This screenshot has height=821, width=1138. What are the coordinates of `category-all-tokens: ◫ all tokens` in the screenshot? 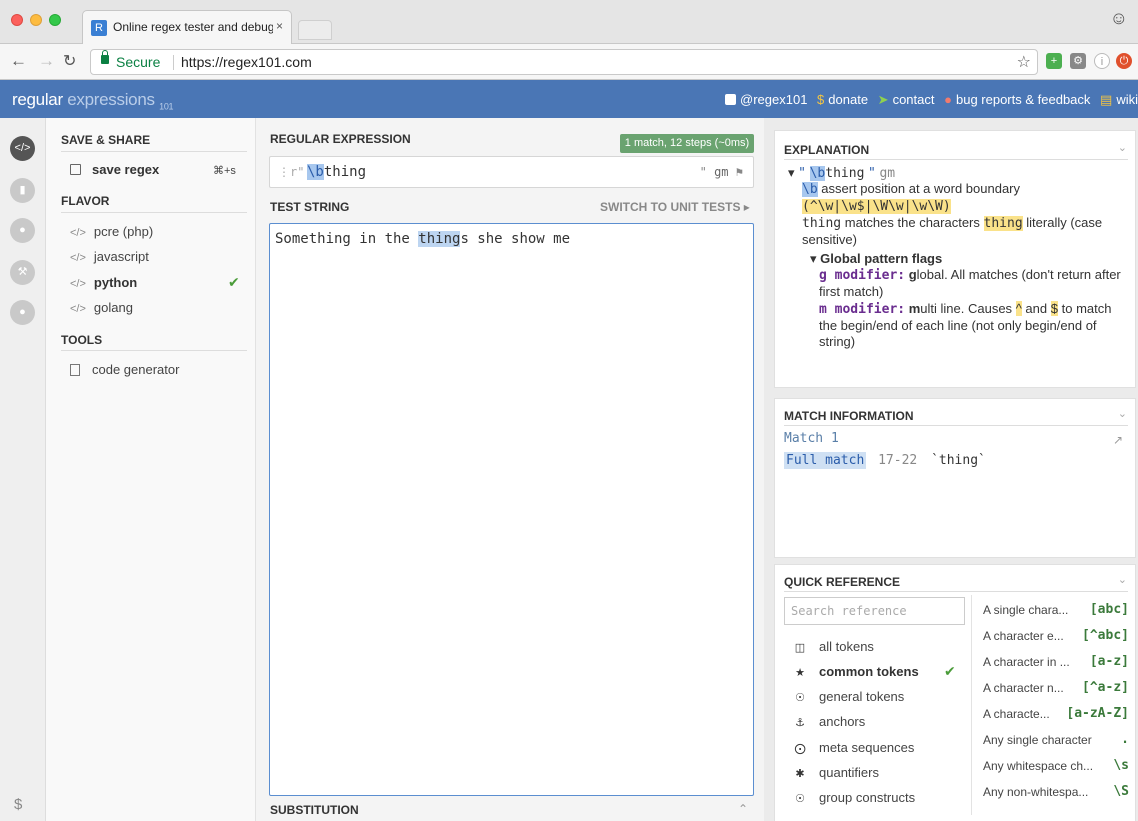 It's located at (833, 646).